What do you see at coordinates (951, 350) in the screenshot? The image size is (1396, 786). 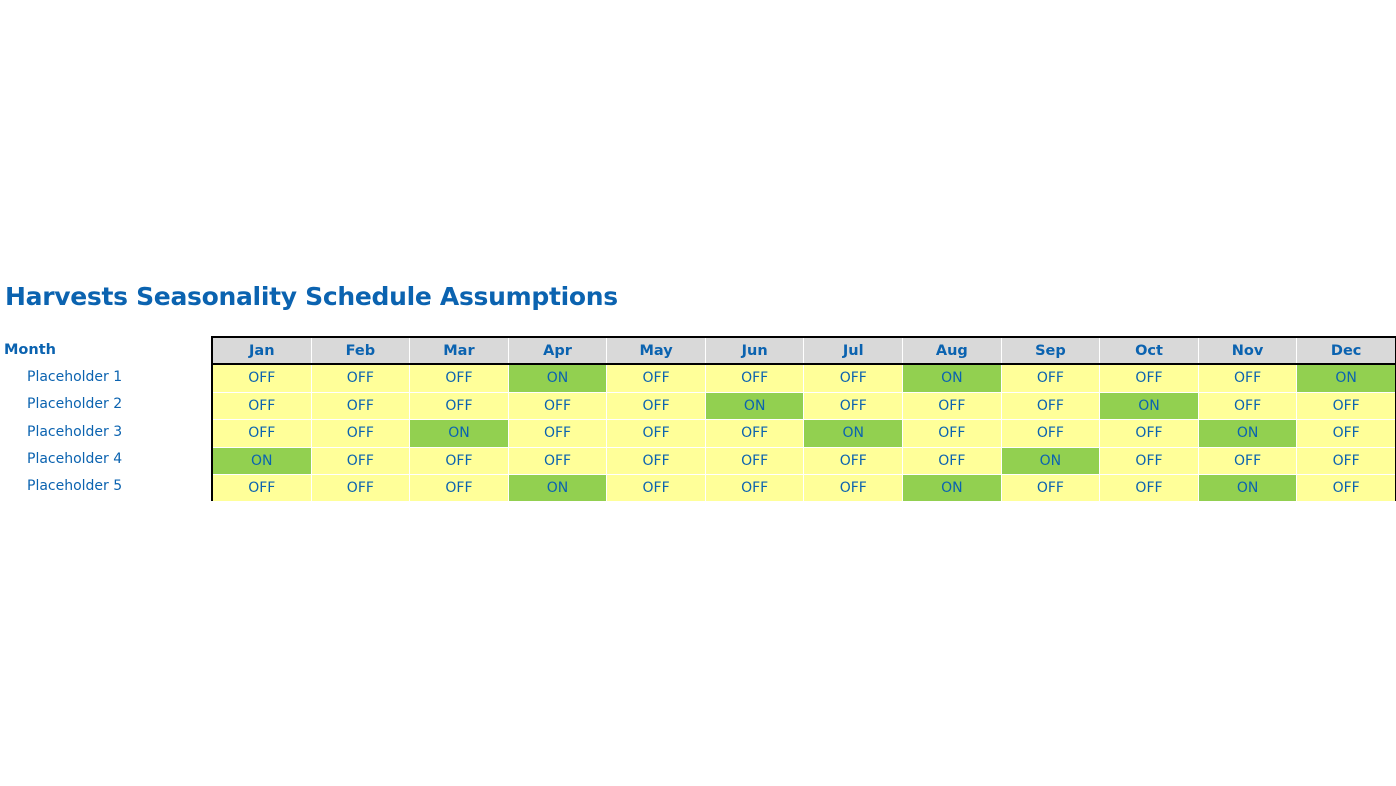 I see `month-header-aug: Aug` at bounding box center [951, 350].